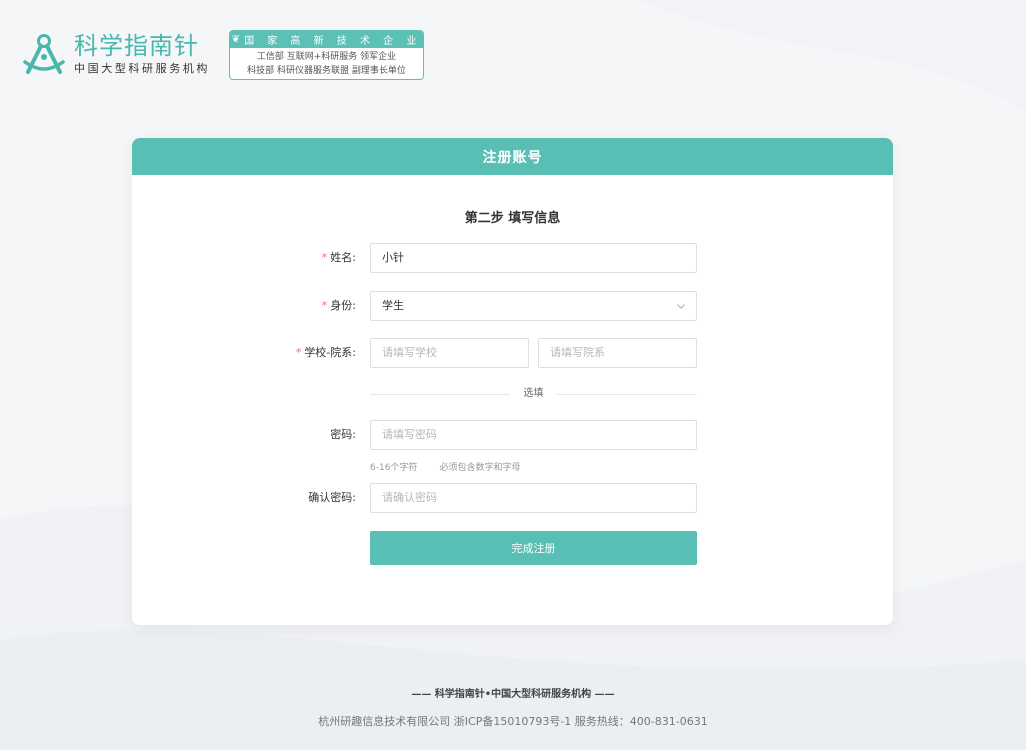 The width and height of the screenshot is (1026, 750). I want to click on identity-label: * 身份:, so click(338, 305).